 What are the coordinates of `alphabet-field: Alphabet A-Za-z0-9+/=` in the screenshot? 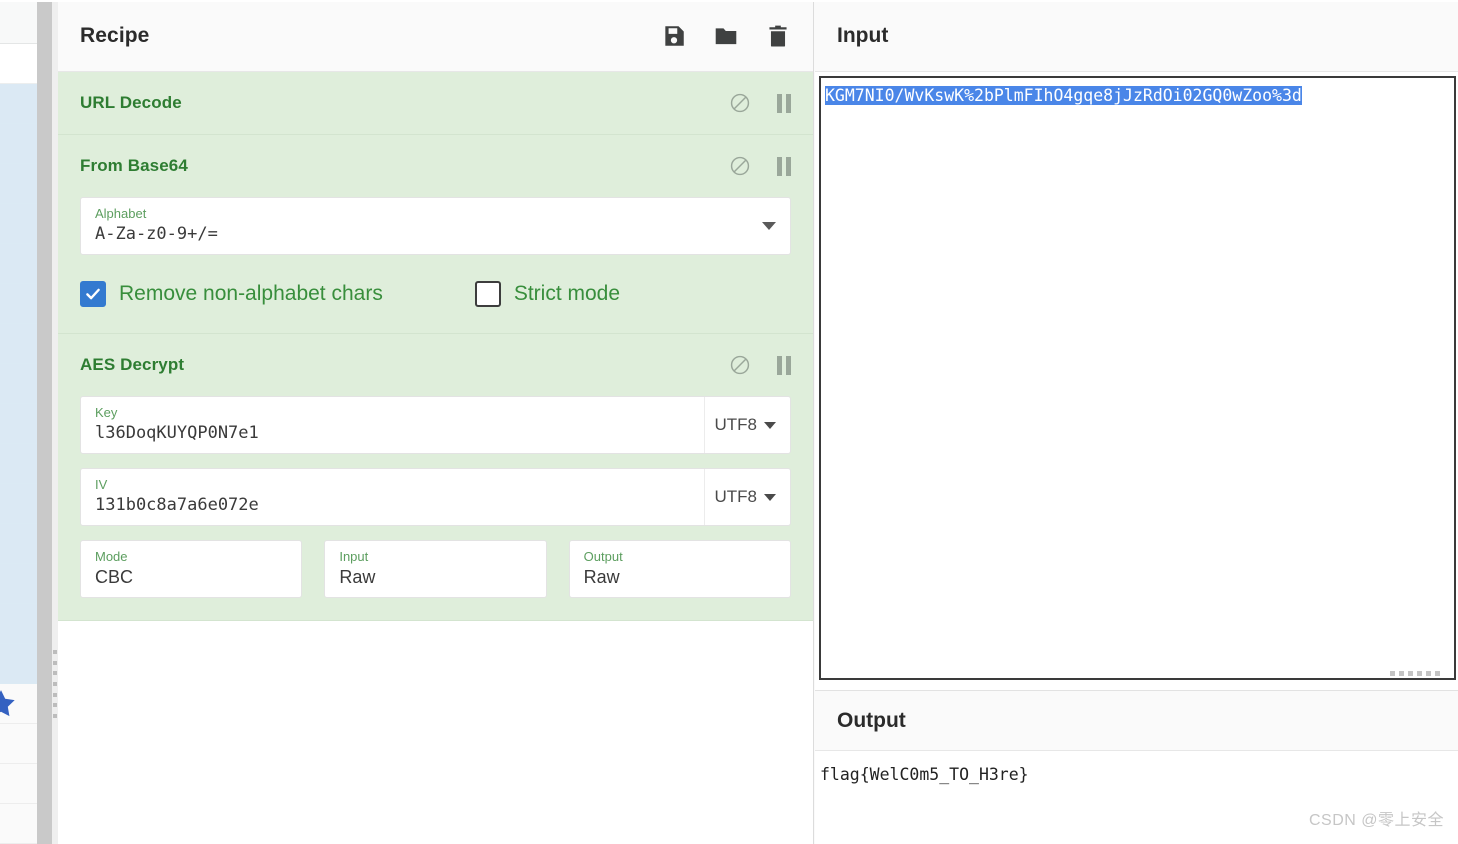 It's located at (435, 226).